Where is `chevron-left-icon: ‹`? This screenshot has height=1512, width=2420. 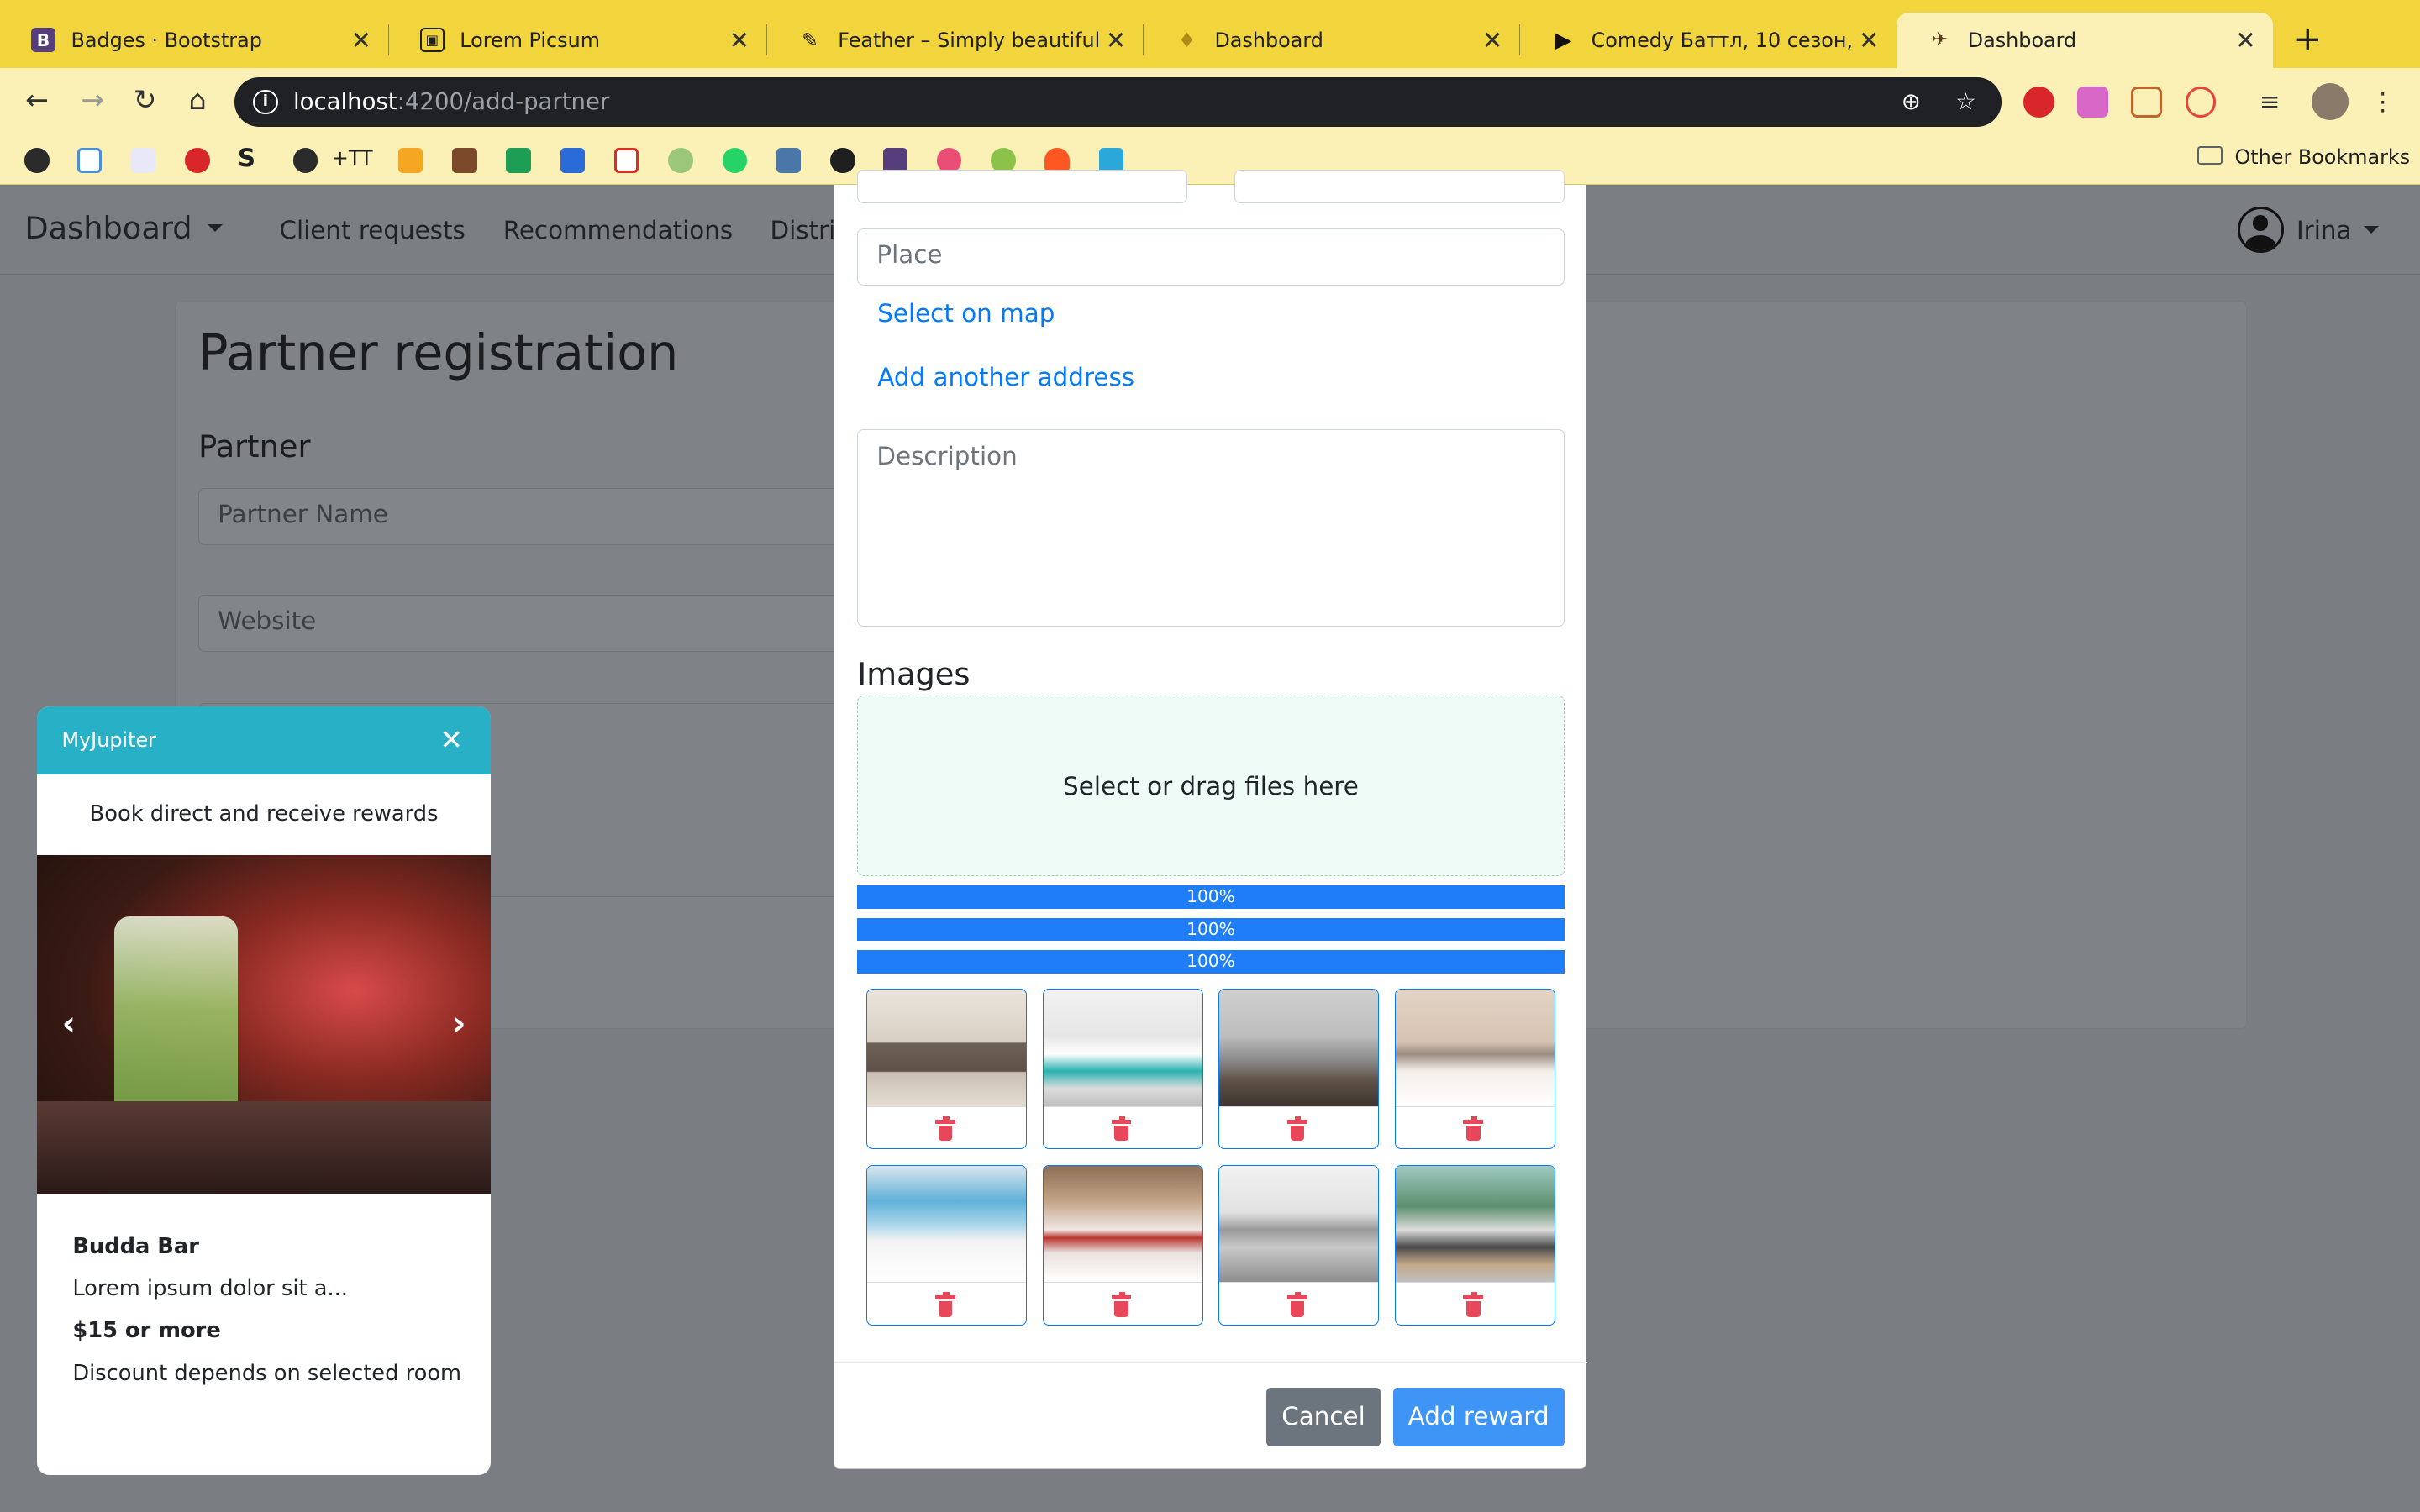
chevron-left-icon: ‹ is located at coordinates (68, 1023).